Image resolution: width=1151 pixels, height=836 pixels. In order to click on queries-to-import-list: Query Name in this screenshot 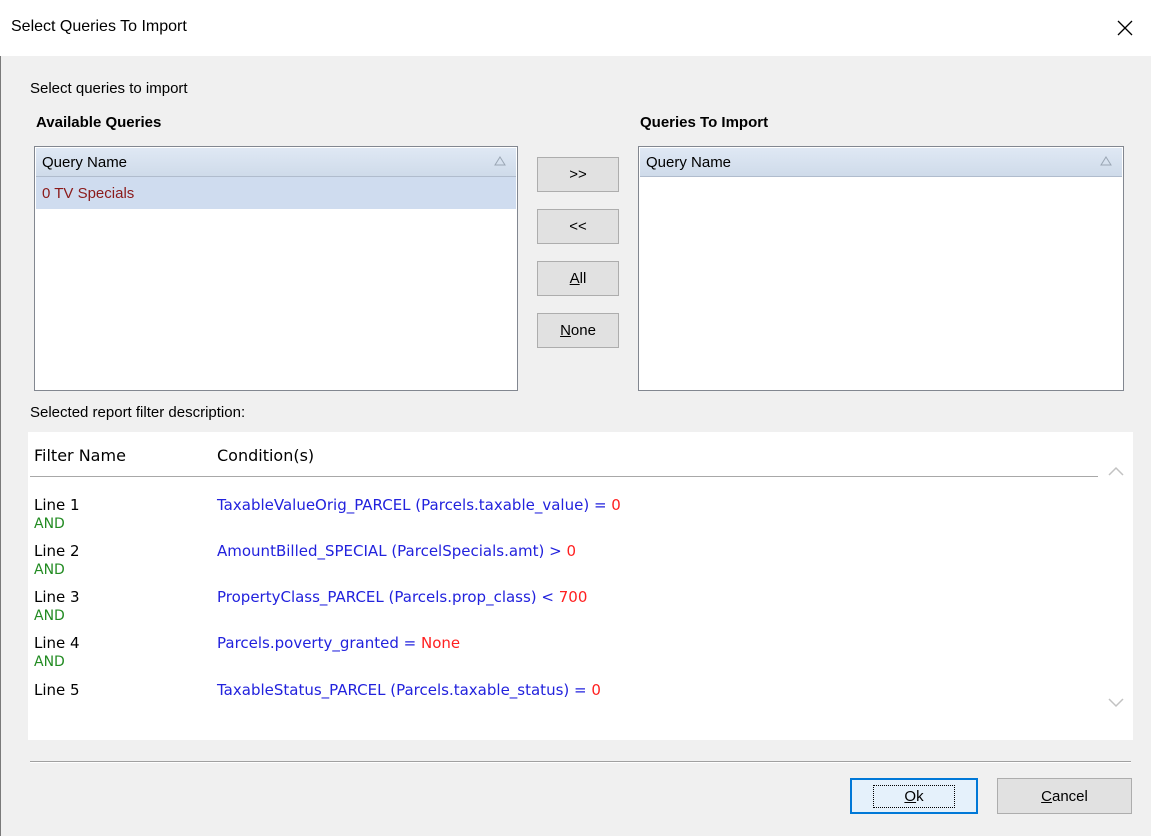, I will do `click(881, 268)`.